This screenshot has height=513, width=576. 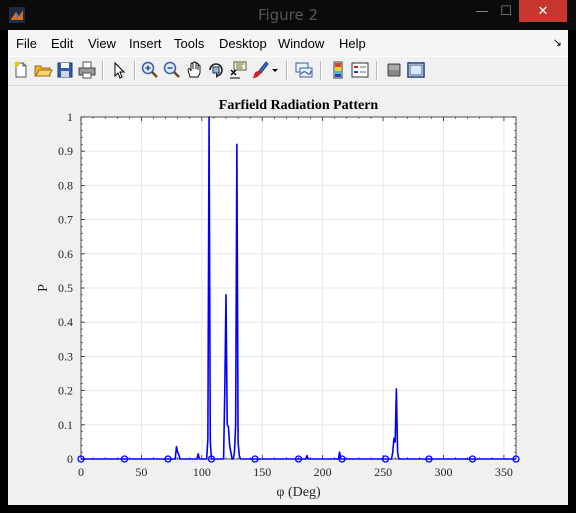 What do you see at coordinates (216, 70) in the screenshot?
I see `rotate-3d-icon` at bounding box center [216, 70].